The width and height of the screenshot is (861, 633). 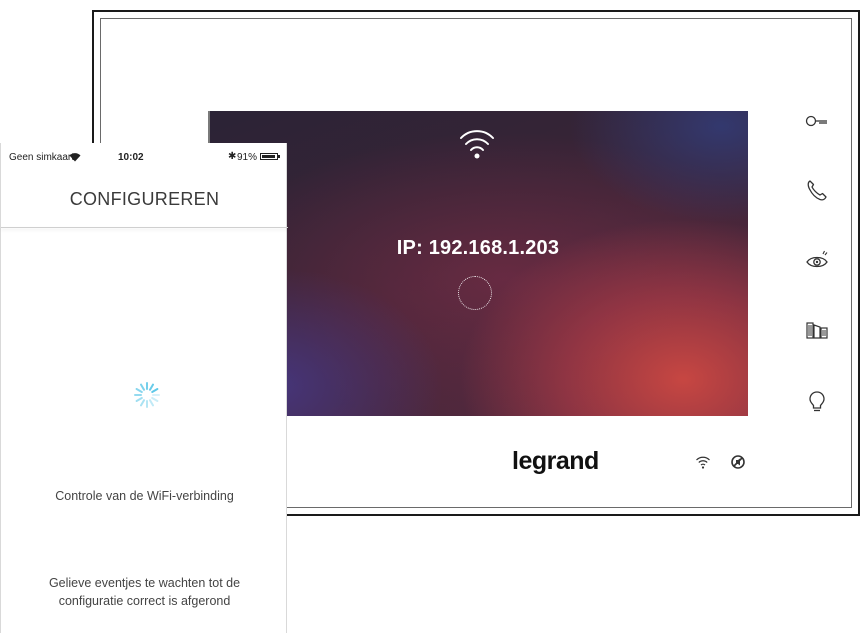 What do you see at coordinates (555, 461) in the screenshot?
I see `legrand-logo: legrand` at bounding box center [555, 461].